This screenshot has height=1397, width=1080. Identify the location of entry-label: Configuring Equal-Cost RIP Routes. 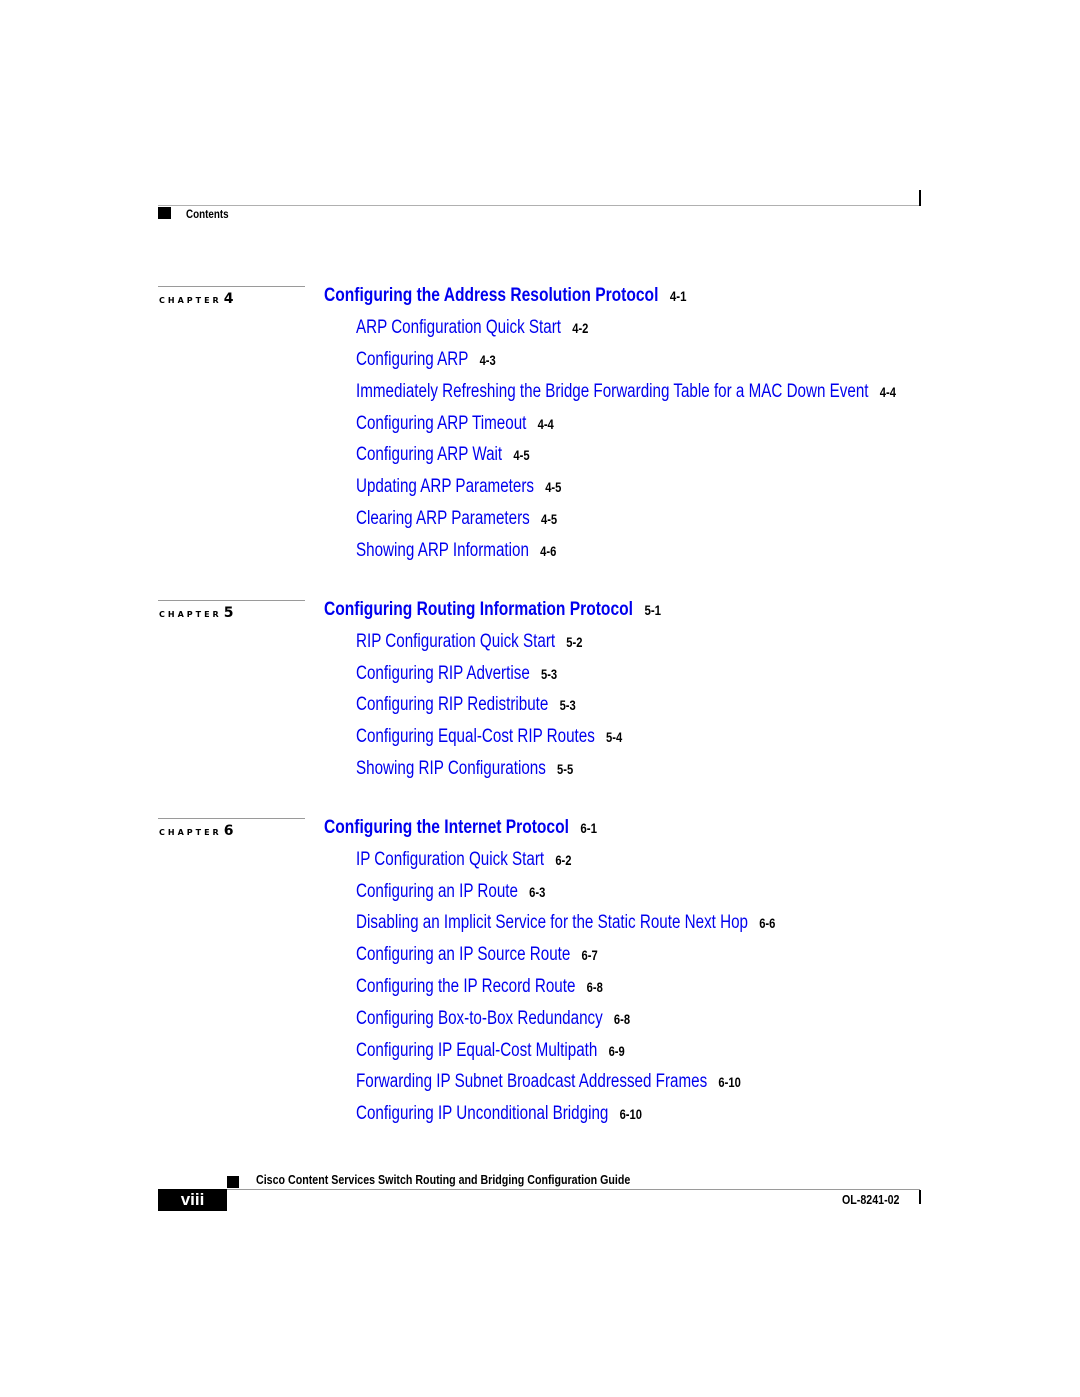
(475, 736).